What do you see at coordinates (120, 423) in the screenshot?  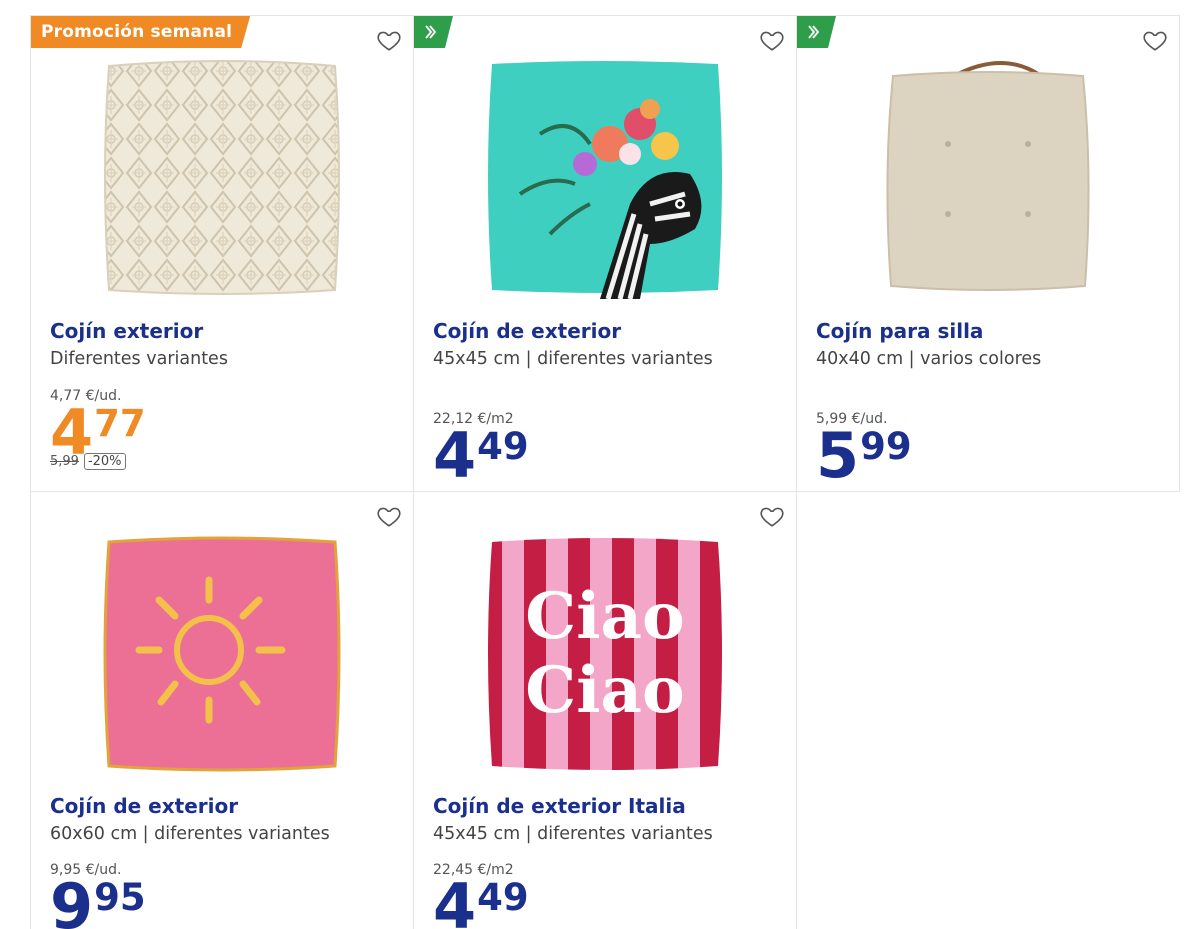 I see `price-decimals: 77` at bounding box center [120, 423].